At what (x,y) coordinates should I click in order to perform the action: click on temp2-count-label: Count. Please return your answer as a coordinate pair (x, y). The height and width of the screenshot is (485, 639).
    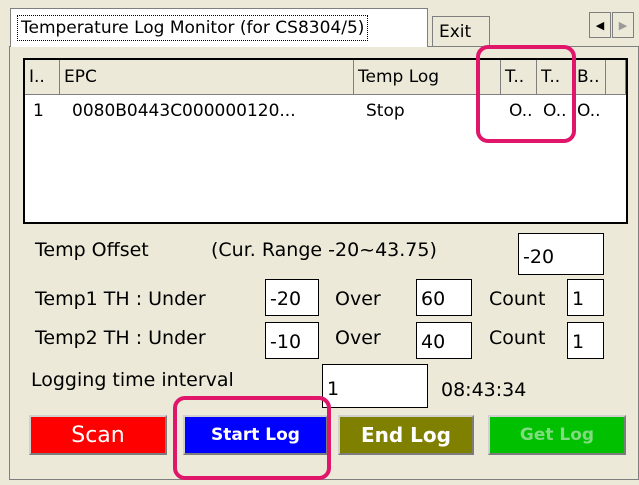
    Looking at the image, I should click on (517, 338).